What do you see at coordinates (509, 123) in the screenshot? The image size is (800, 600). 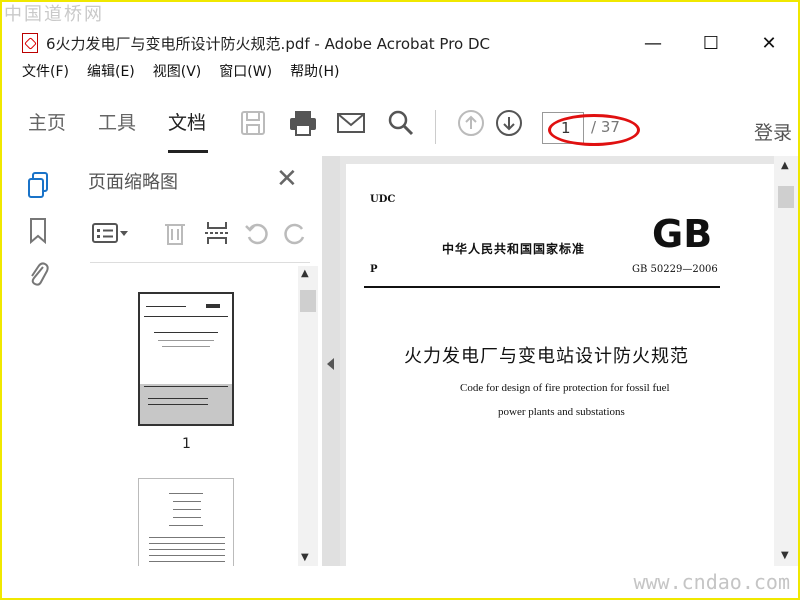 I see `next-page-icon` at bounding box center [509, 123].